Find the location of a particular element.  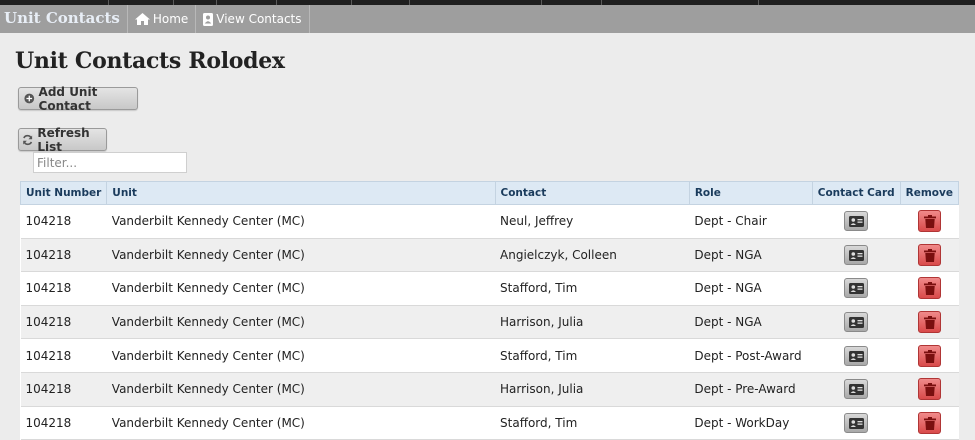

header-remove: Remove is located at coordinates (929, 193).